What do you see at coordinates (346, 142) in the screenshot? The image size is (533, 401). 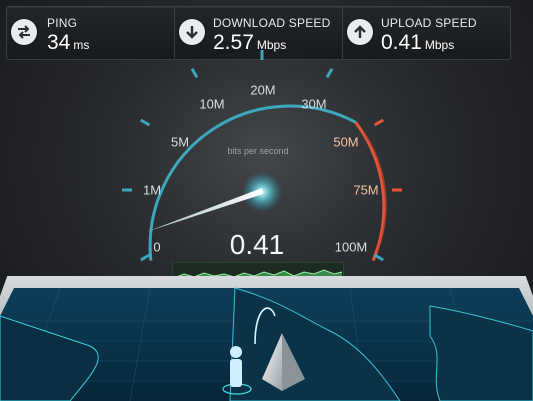 I see `scale-label-50m: 50M` at bounding box center [346, 142].